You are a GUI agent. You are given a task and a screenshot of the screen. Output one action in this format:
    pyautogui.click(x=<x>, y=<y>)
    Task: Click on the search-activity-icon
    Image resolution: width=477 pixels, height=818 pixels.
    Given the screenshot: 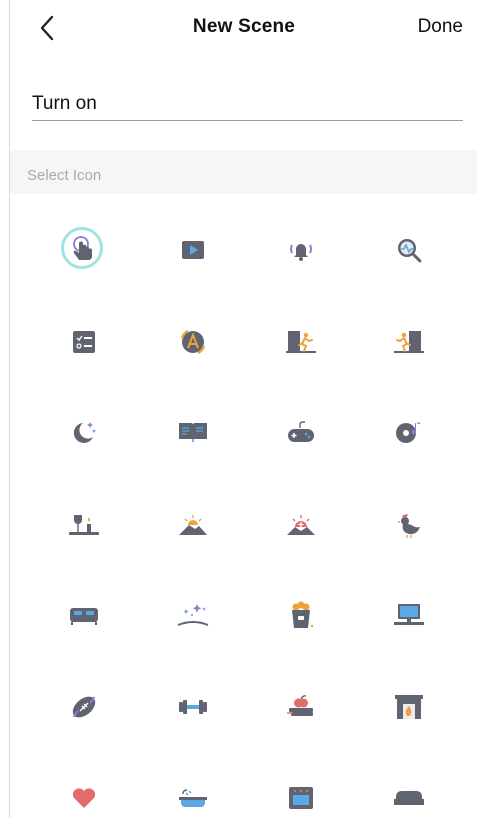 What is the action you would take?
    pyautogui.click(x=410, y=251)
    